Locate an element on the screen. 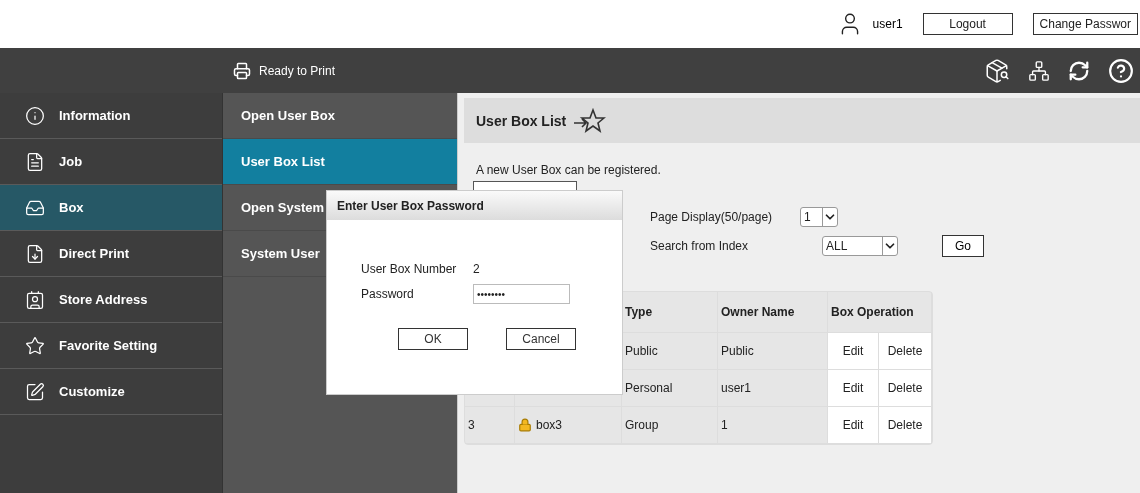  box-name: box3 is located at coordinates (549, 425).